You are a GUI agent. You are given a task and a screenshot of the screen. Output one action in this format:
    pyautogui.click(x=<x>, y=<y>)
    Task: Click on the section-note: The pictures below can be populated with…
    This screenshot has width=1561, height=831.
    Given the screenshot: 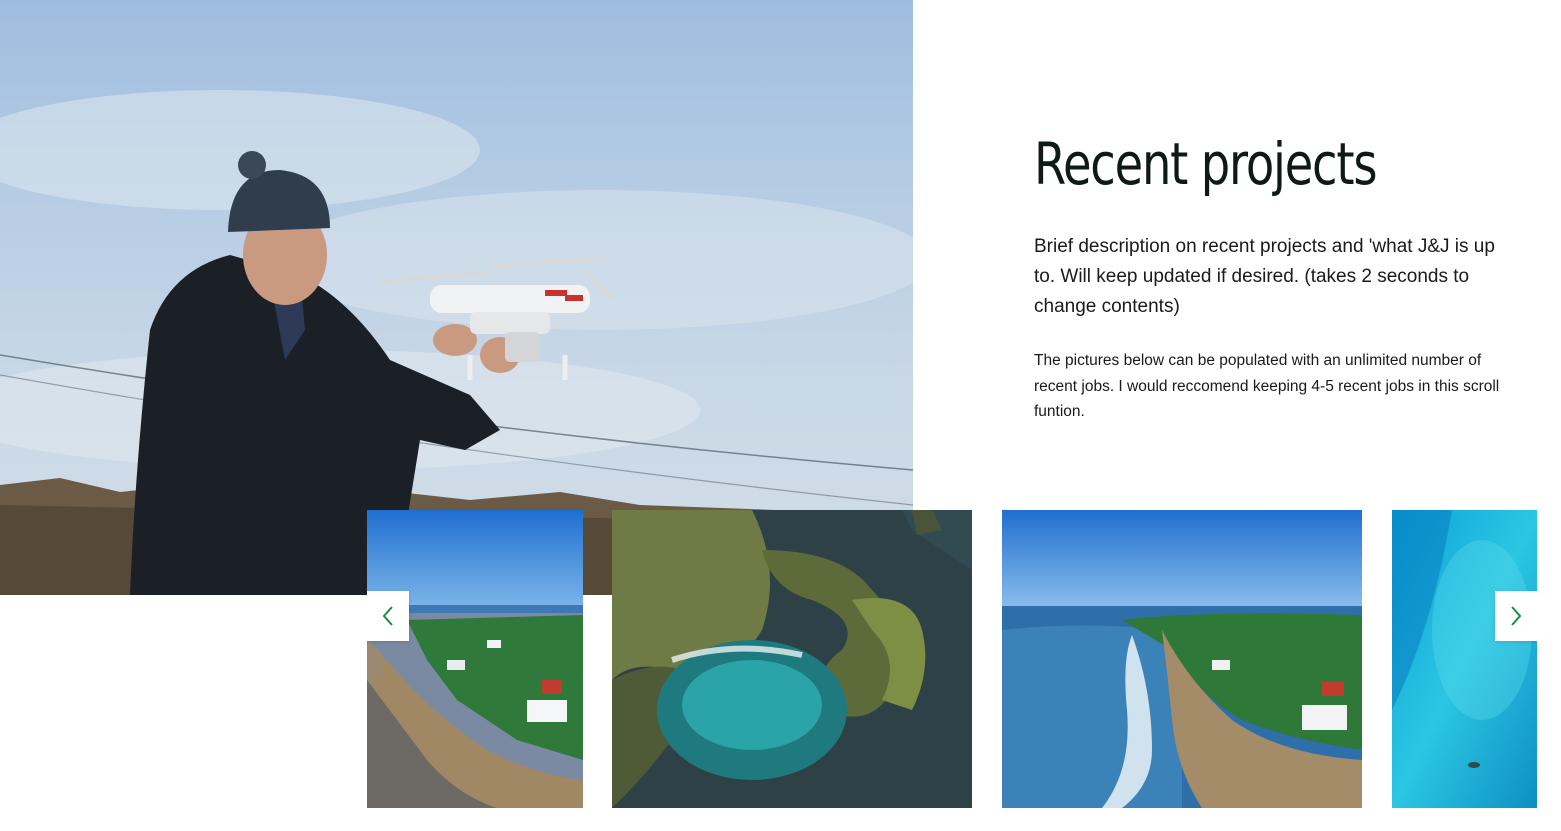 What is the action you would take?
    pyautogui.click(x=1267, y=386)
    